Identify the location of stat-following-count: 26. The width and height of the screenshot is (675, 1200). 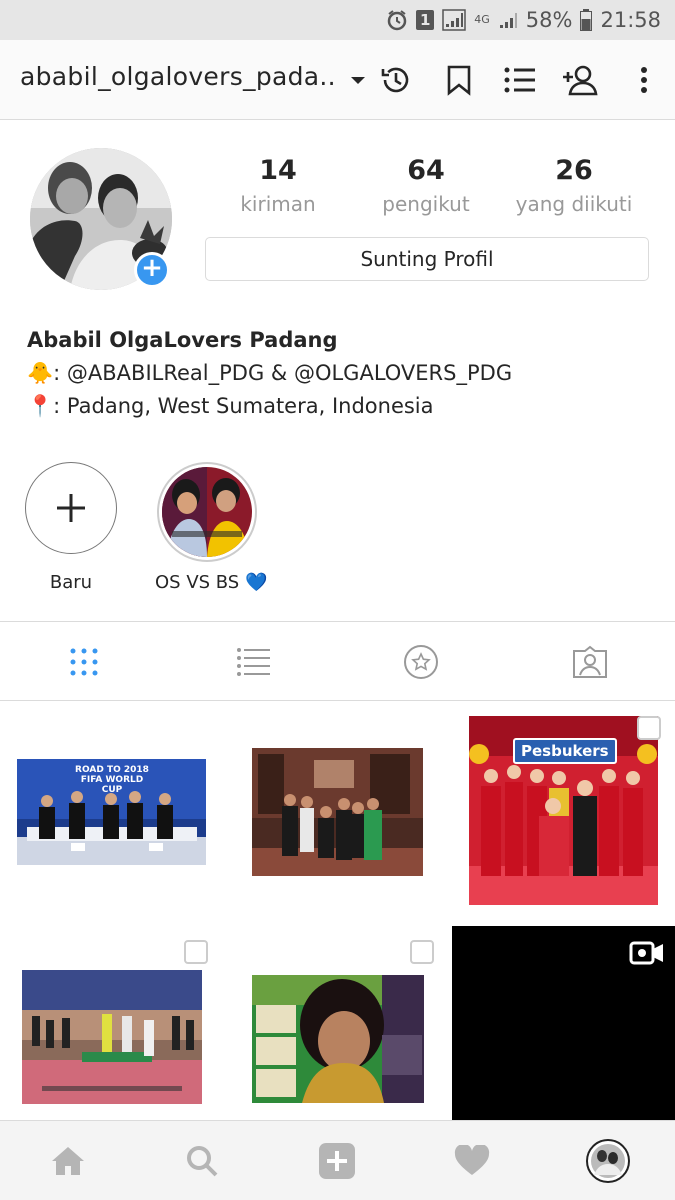
(574, 170).